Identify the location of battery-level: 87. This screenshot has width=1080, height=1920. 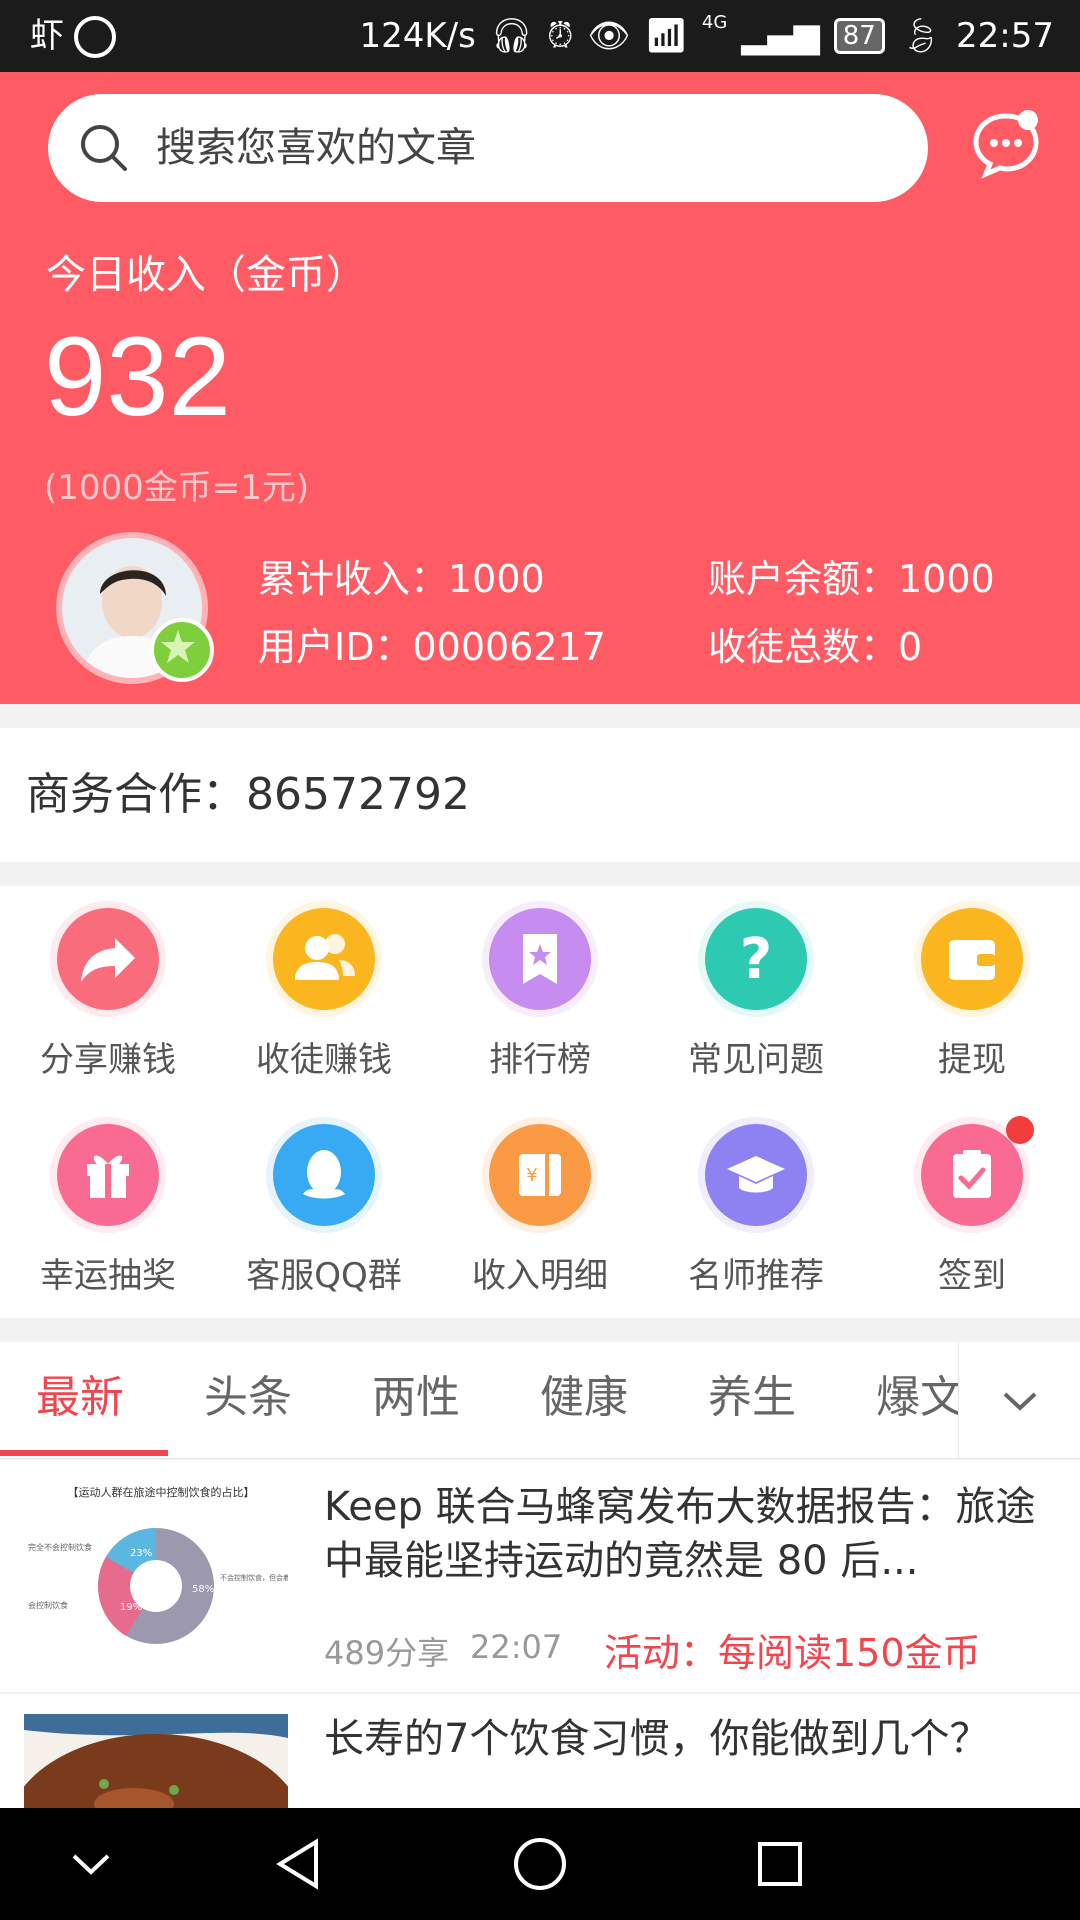
(859, 36).